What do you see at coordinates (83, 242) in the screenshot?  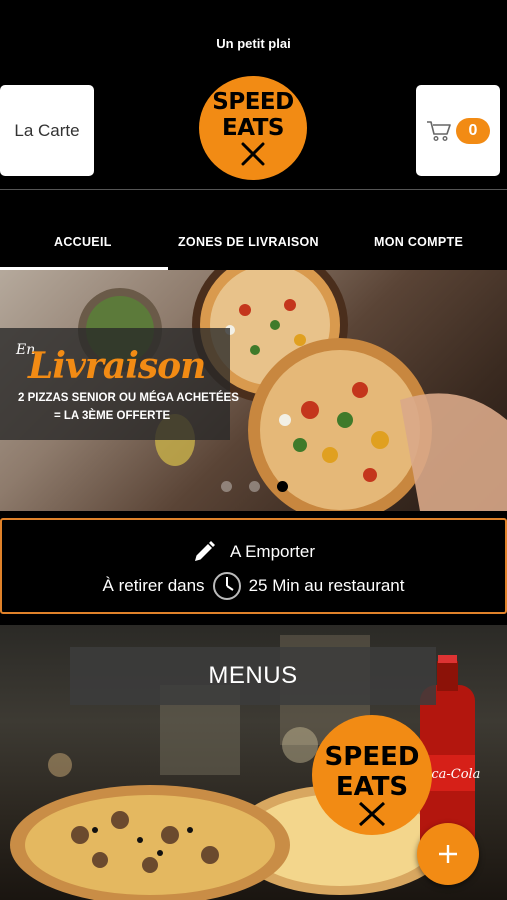 I see `tab-accueil: ACCUEIL` at bounding box center [83, 242].